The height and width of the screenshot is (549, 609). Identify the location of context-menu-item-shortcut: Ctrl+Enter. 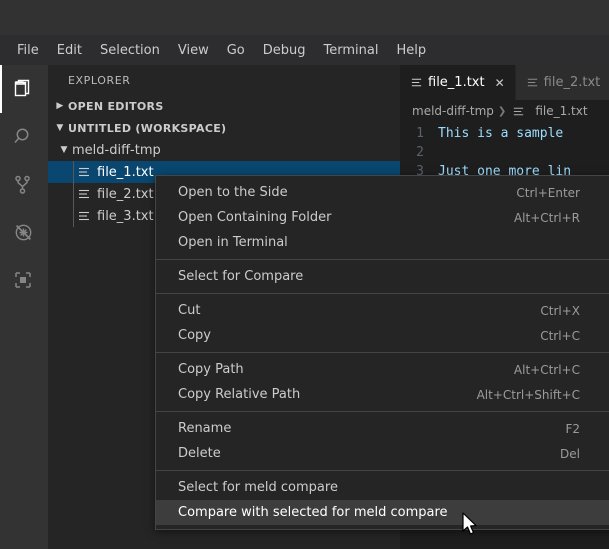
(548, 192).